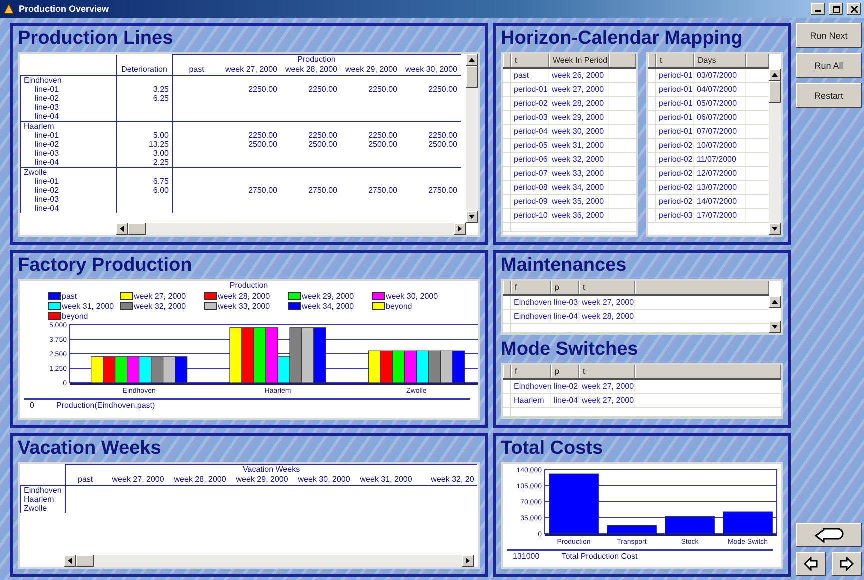 The width and height of the screenshot is (864, 580). I want to click on panel-title: Production Lines, so click(96, 38).